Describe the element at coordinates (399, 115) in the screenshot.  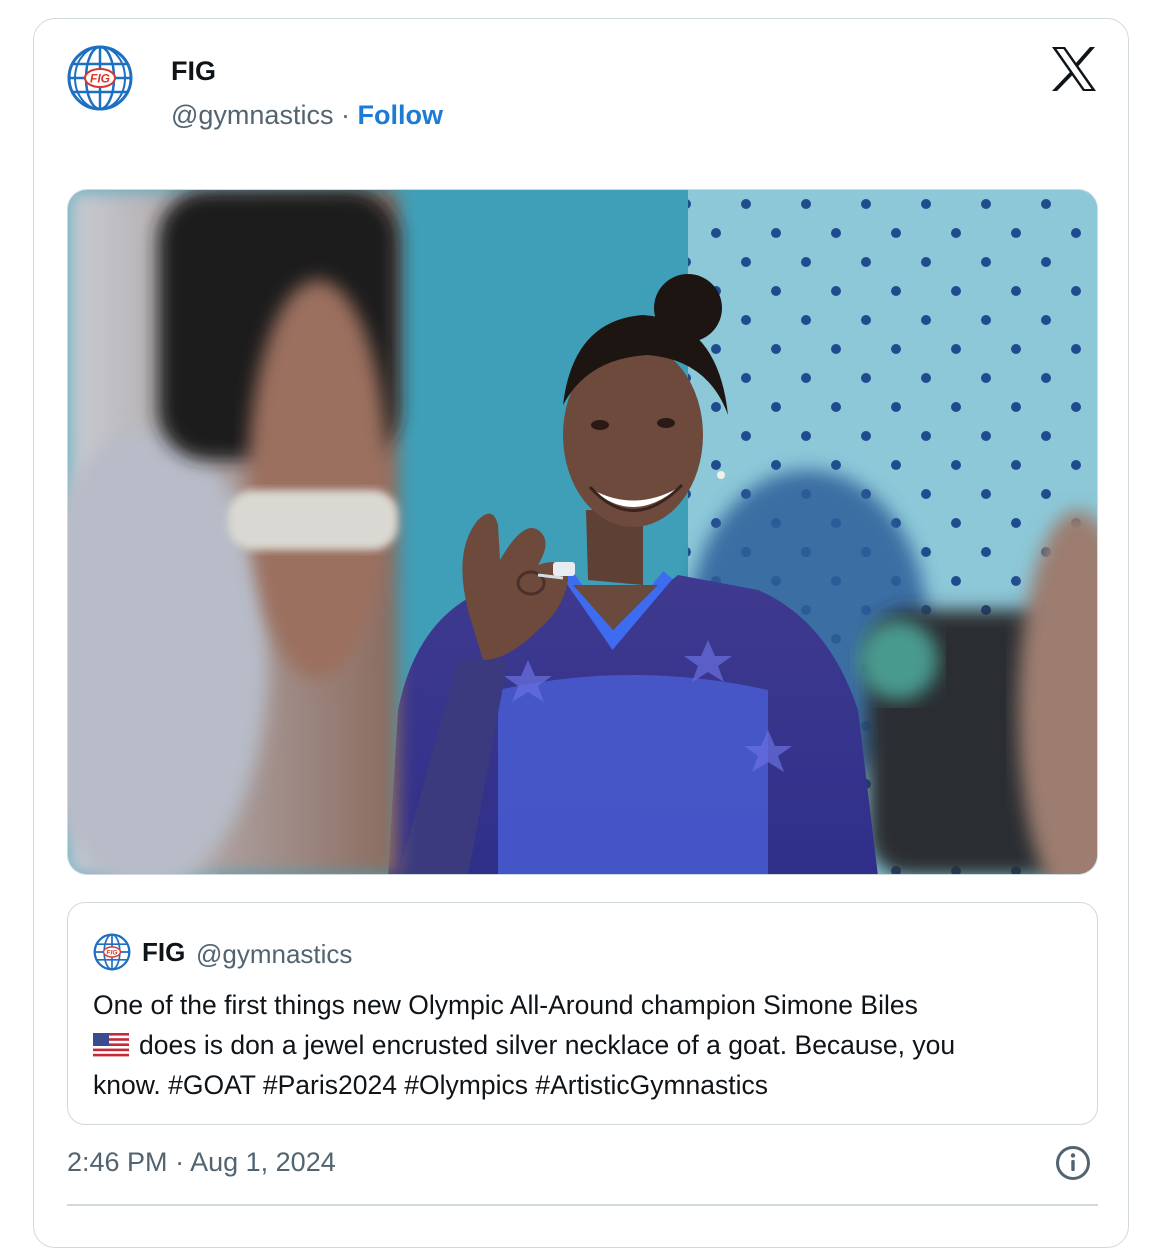
I see `follow-button: Follow` at that location.